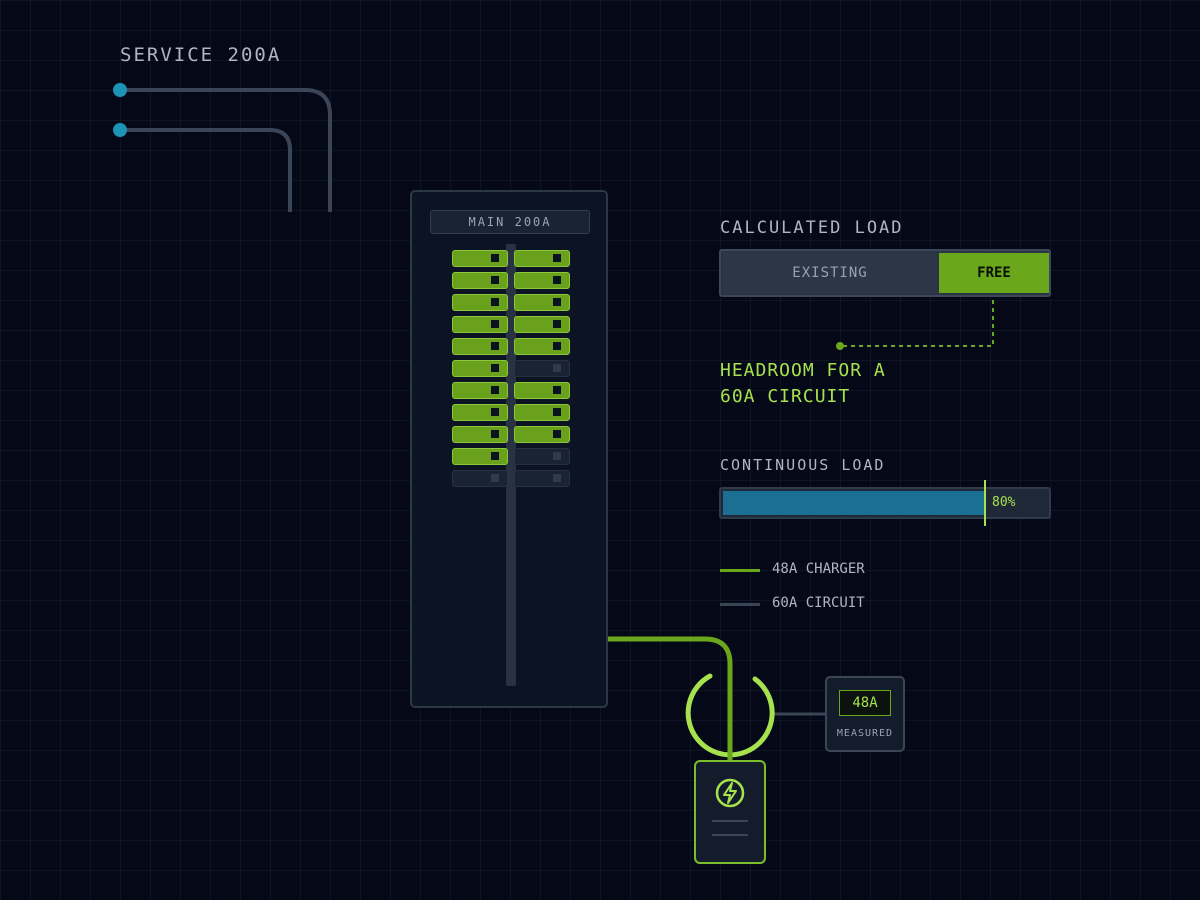 The width and height of the screenshot is (1200, 900). I want to click on breaker-6-right, so click(542, 368).